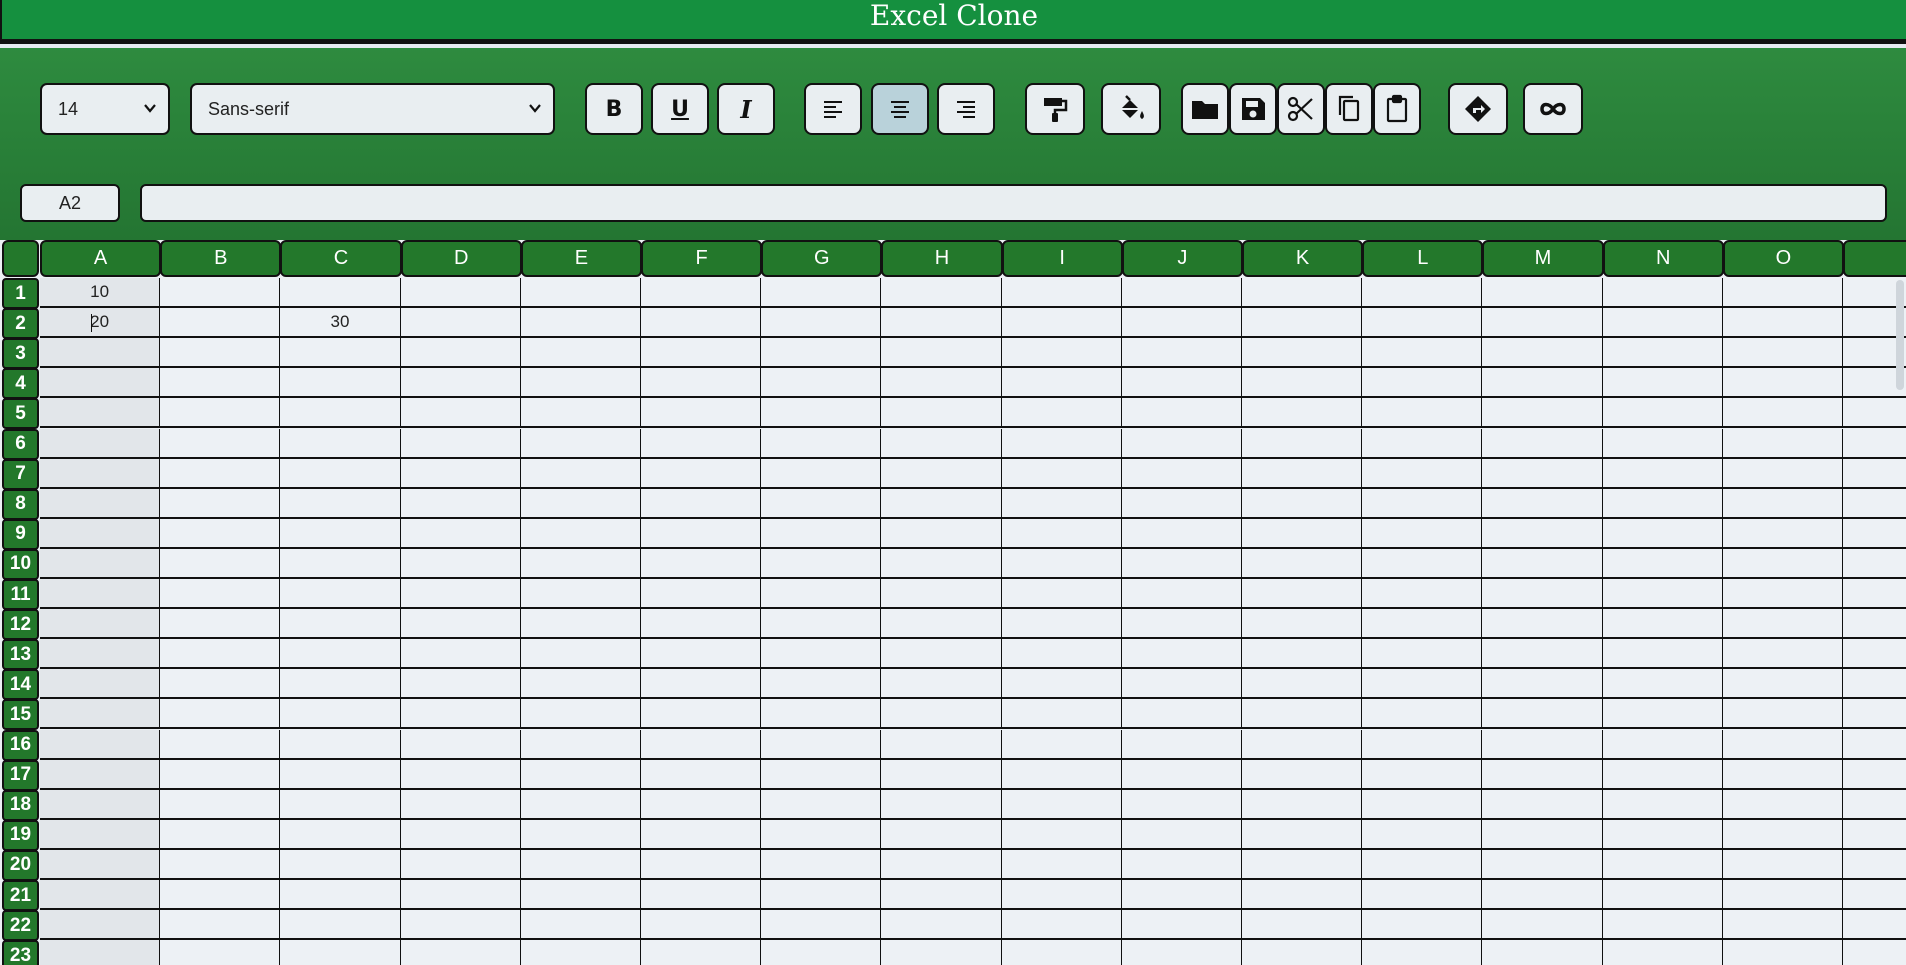 This screenshot has height=965, width=1906. I want to click on cell-k3, so click(1303, 353).